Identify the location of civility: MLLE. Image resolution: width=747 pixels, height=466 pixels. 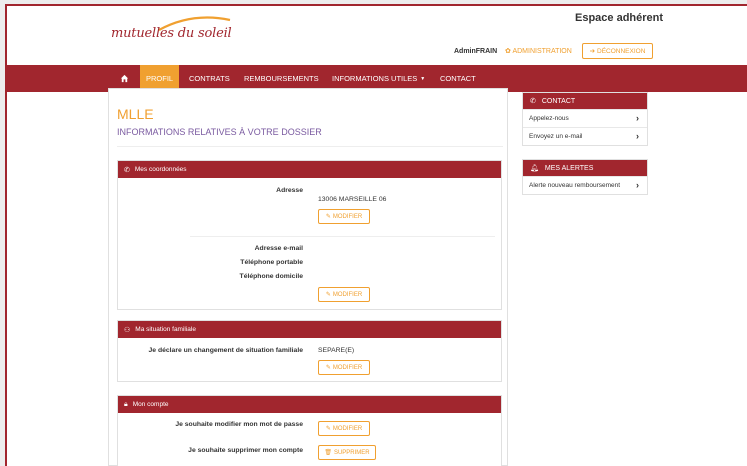
(135, 114).